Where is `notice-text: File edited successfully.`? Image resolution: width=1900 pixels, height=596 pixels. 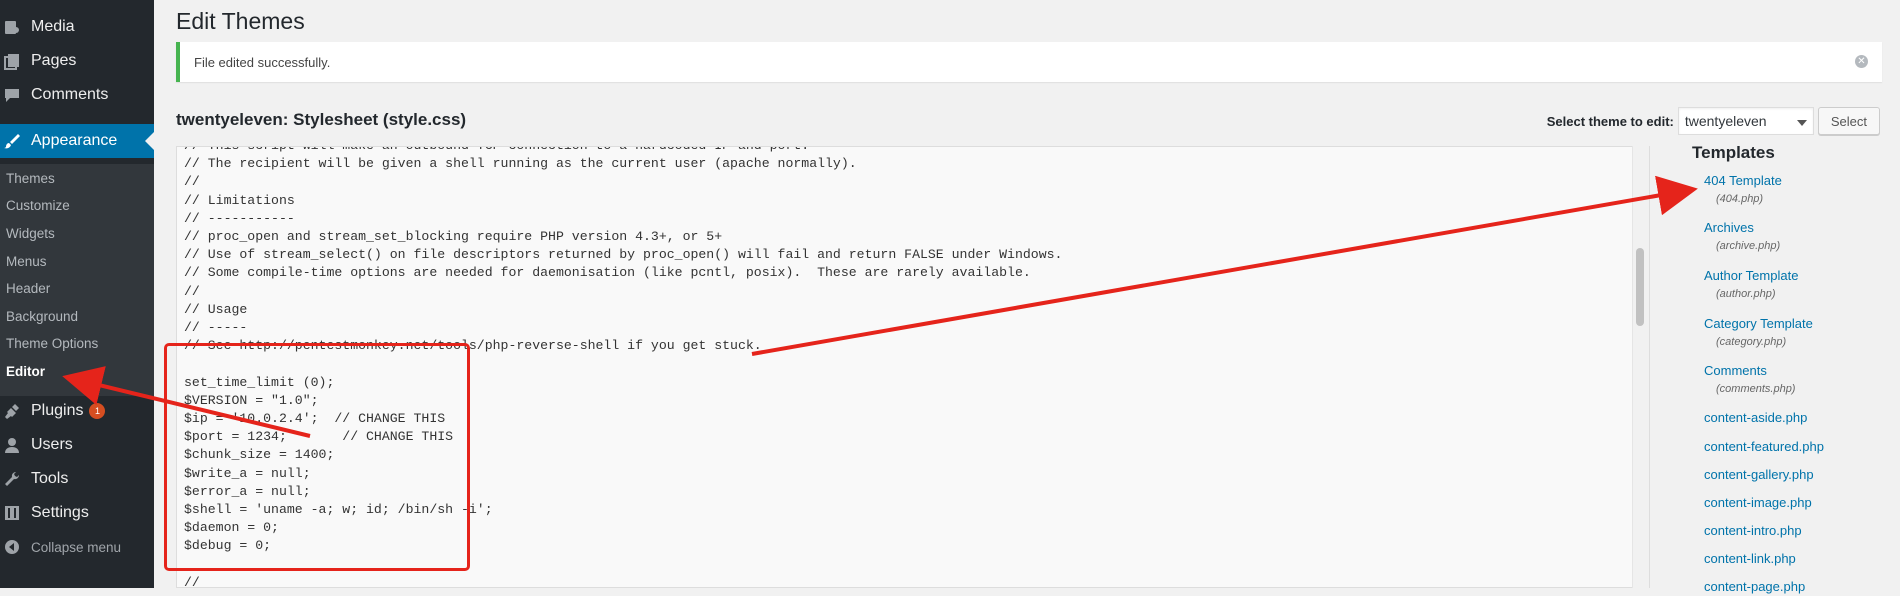 notice-text: File edited successfully. is located at coordinates (262, 62).